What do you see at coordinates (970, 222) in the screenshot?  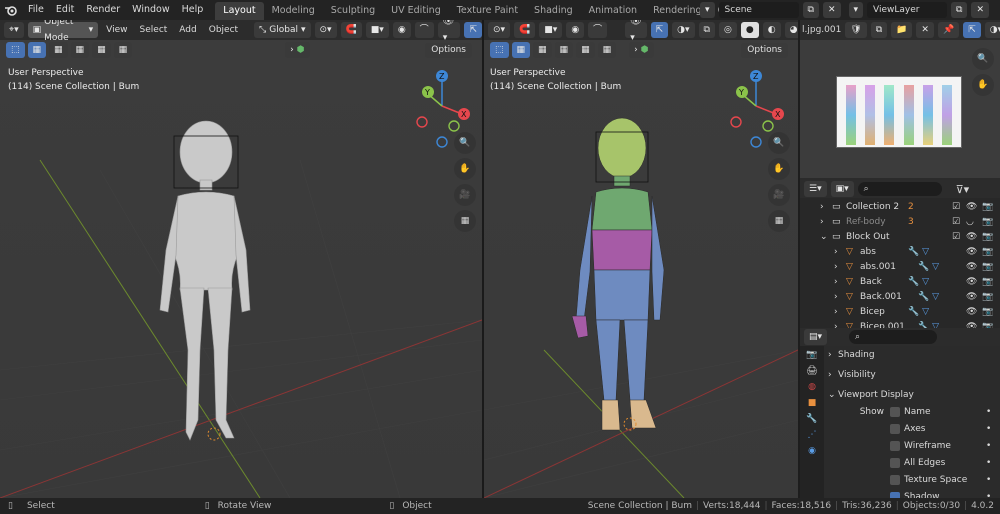 I see `visibility-eye-icon: ◡` at bounding box center [970, 222].